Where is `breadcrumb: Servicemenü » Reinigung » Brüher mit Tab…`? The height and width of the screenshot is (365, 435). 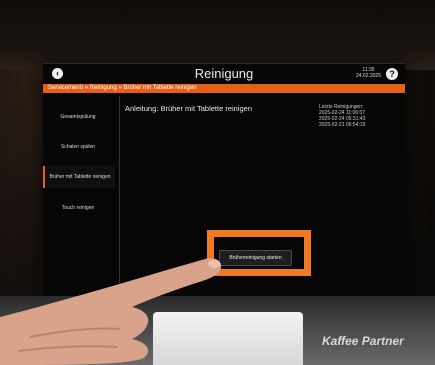
breadcrumb: Servicemenü » Reinigung » Brüher mit Tab… is located at coordinates (224, 88).